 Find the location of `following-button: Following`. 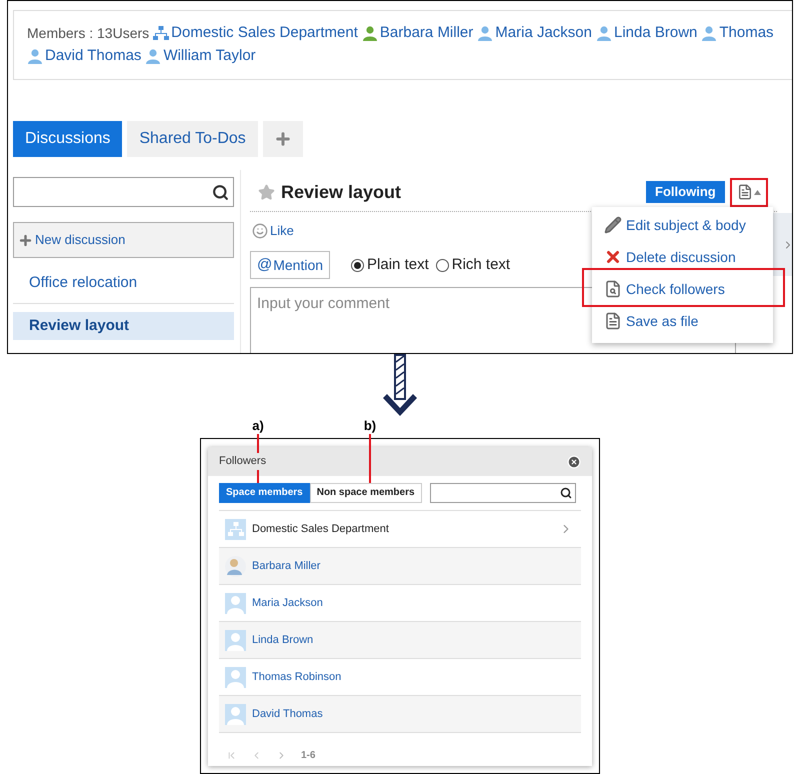

following-button: Following is located at coordinates (685, 192).